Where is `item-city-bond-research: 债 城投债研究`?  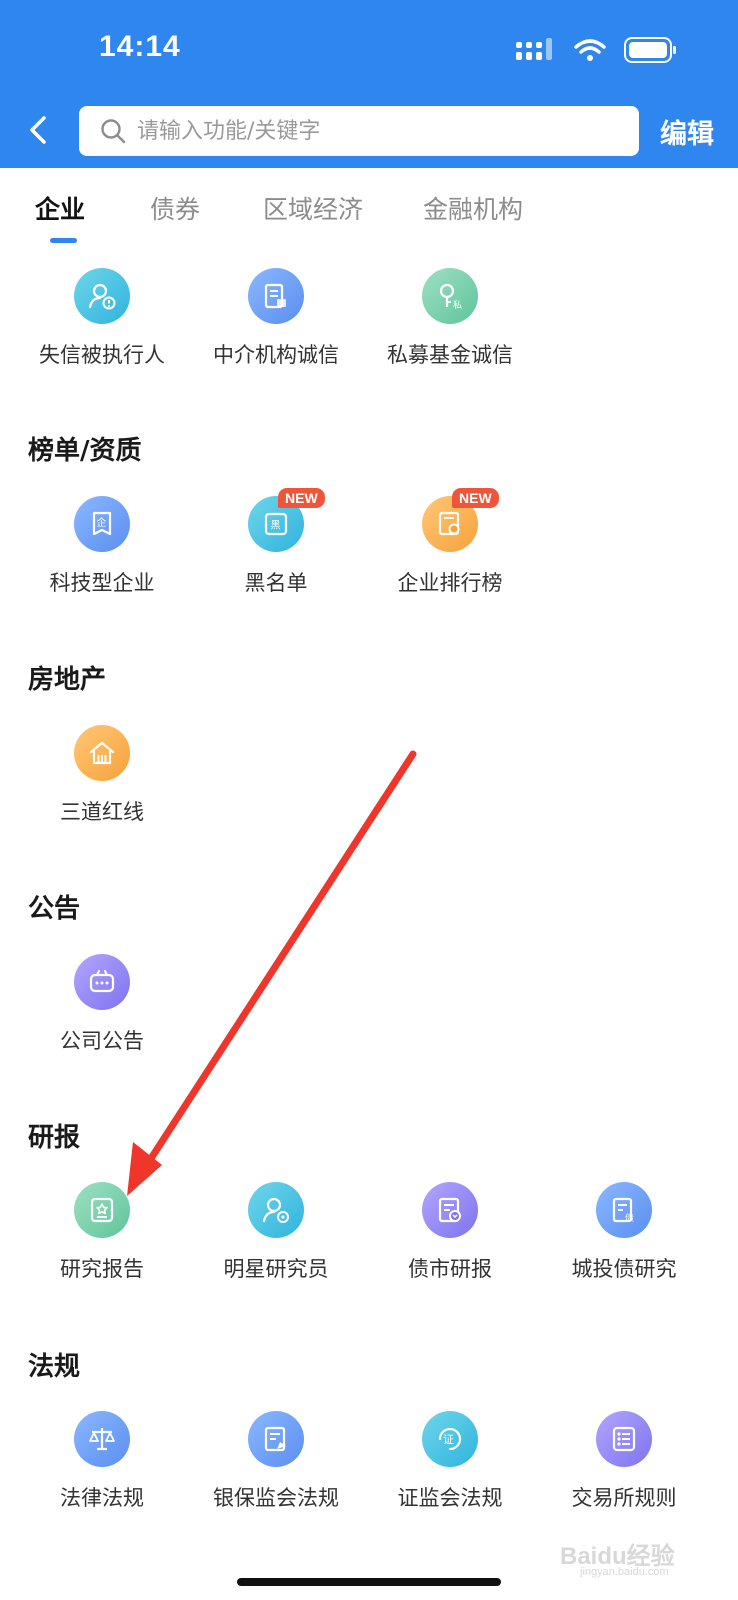 item-city-bond-research: 债 城投债研究 is located at coordinates (624, 1232).